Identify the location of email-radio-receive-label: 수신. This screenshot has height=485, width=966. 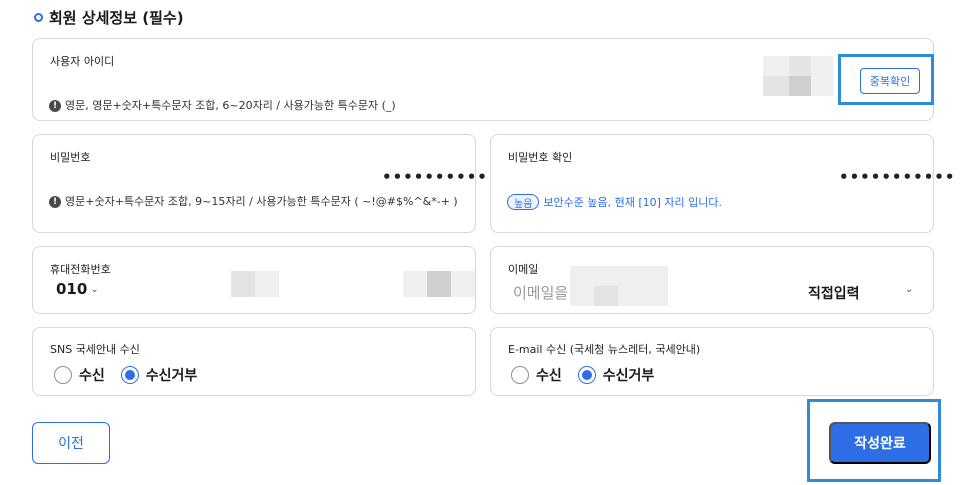
(549, 376).